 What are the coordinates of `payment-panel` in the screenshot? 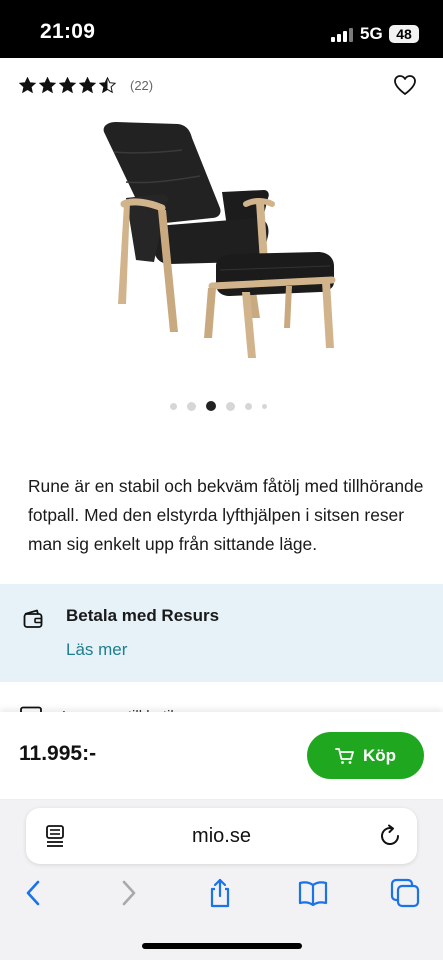 It's located at (221, 633).